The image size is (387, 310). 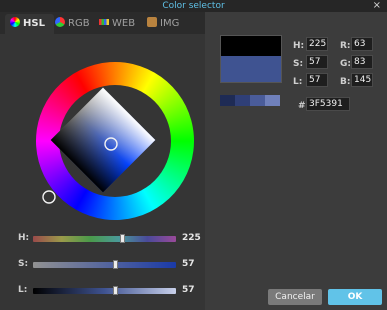 What do you see at coordinates (24, 238) in the screenshot?
I see `slider-h-label: H:` at bounding box center [24, 238].